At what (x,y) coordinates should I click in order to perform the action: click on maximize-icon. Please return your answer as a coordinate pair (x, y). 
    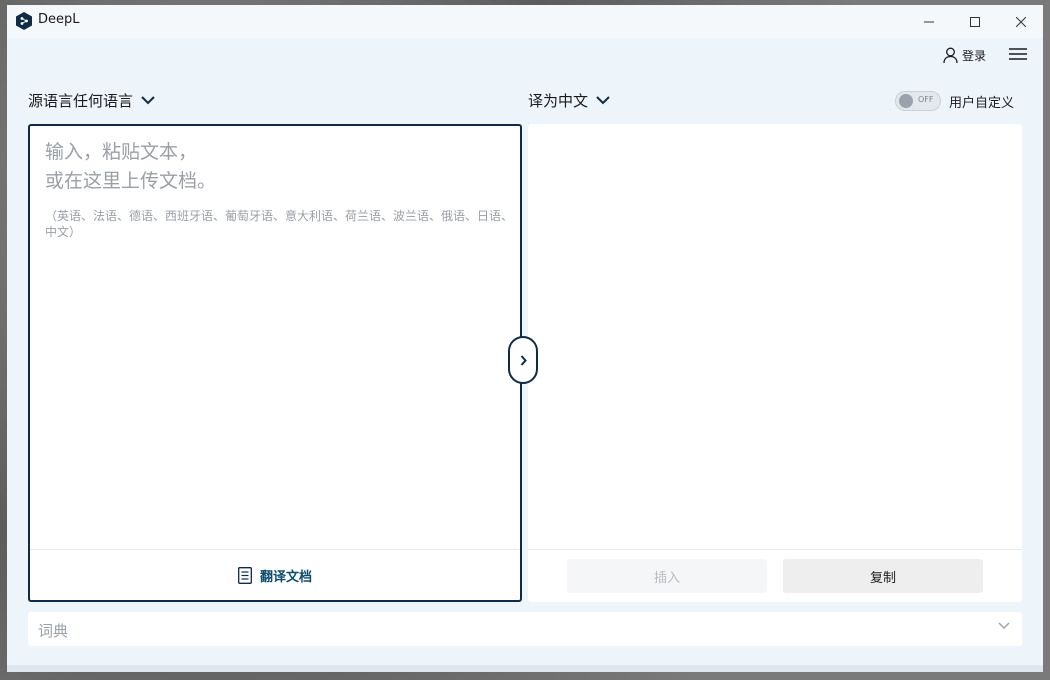
    Looking at the image, I should click on (975, 21).